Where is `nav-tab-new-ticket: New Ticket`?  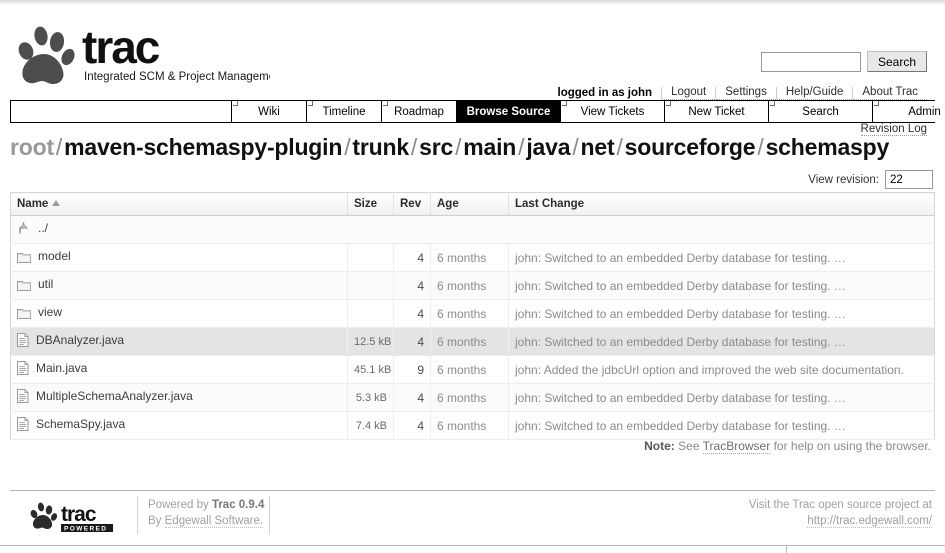 nav-tab-new-ticket: New Ticket is located at coordinates (716, 111).